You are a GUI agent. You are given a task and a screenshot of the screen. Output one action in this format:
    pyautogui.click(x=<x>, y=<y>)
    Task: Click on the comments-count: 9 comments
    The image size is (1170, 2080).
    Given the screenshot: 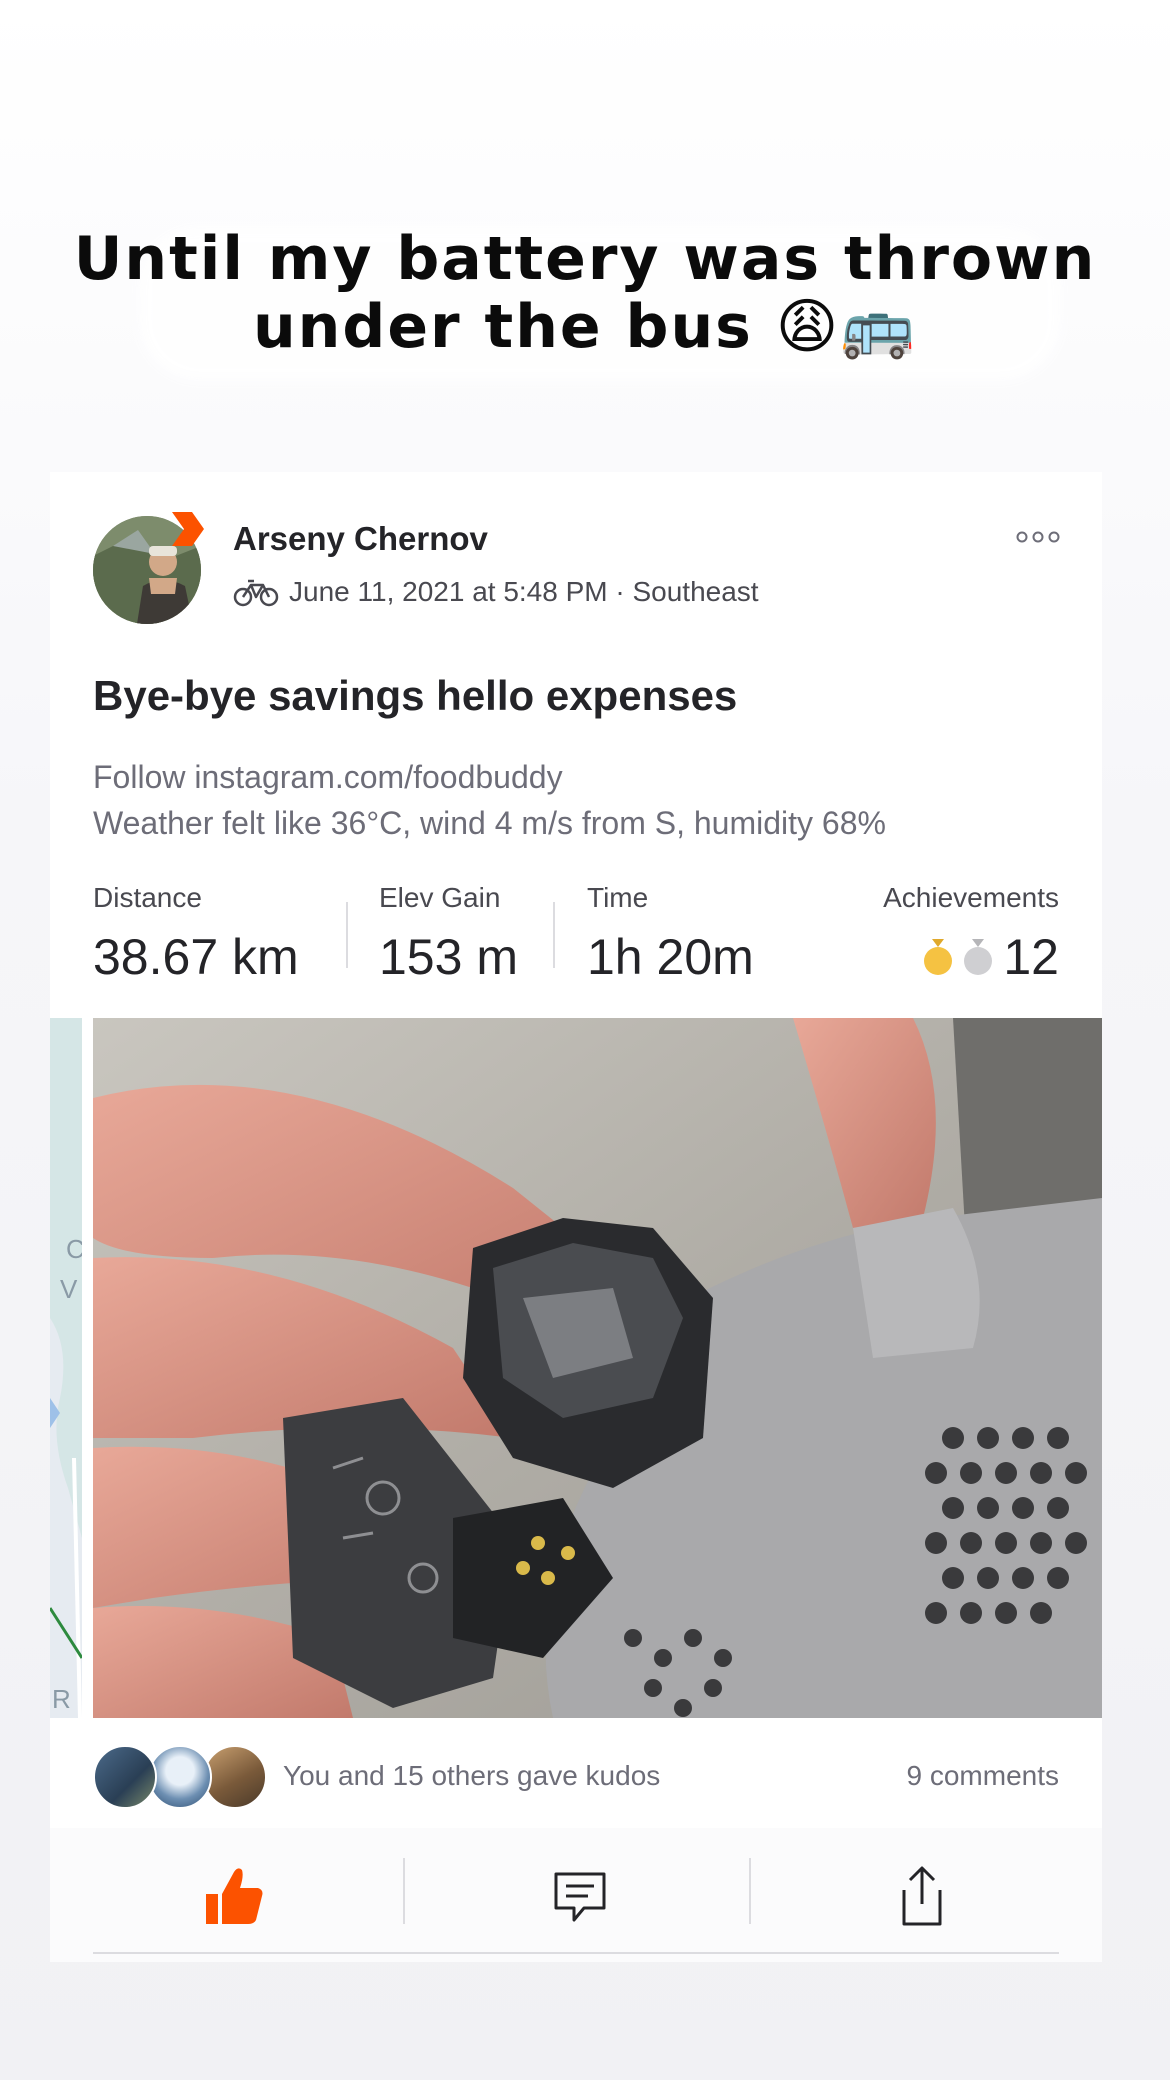 What is the action you would take?
    pyautogui.click(x=983, y=1776)
    